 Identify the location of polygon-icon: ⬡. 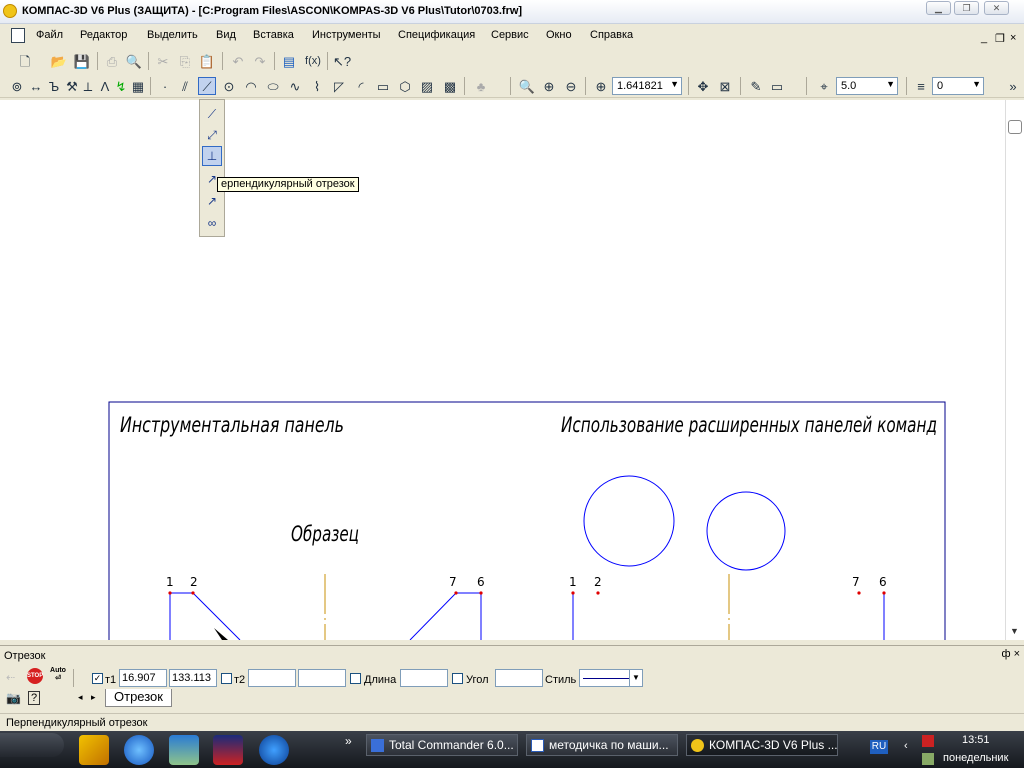
(405, 86).